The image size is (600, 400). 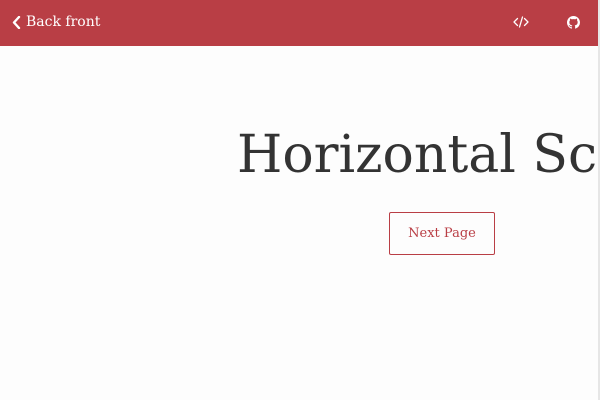 What do you see at coordinates (63, 22) in the screenshot?
I see `back-front-label: Back front` at bounding box center [63, 22].